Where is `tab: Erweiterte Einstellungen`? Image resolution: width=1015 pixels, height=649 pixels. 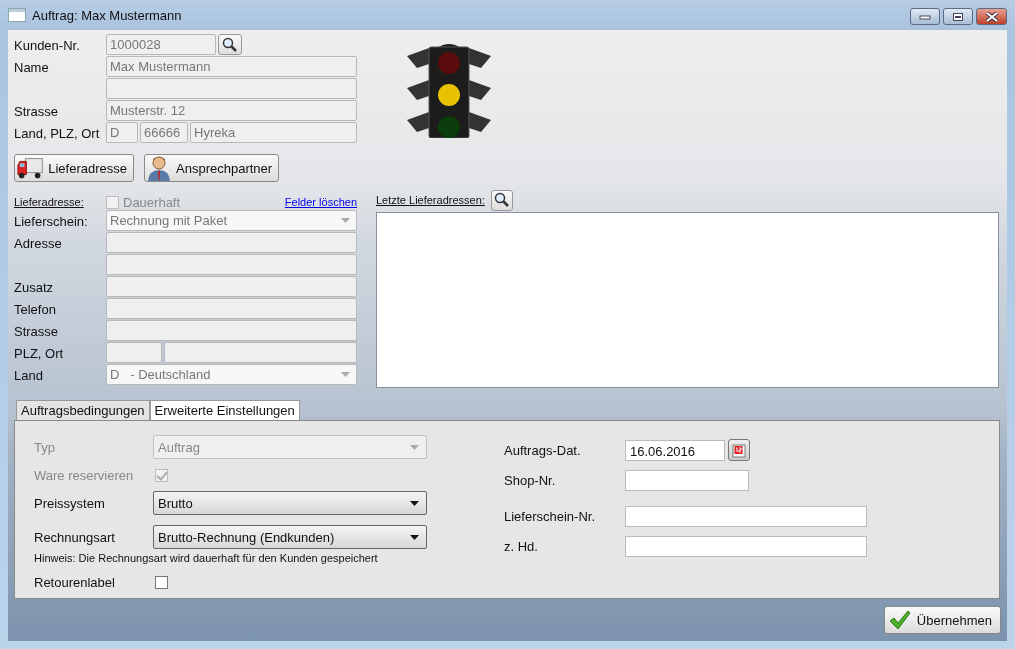
tab: Erweiterte Einstellungen is located at coordinates (224, 410).